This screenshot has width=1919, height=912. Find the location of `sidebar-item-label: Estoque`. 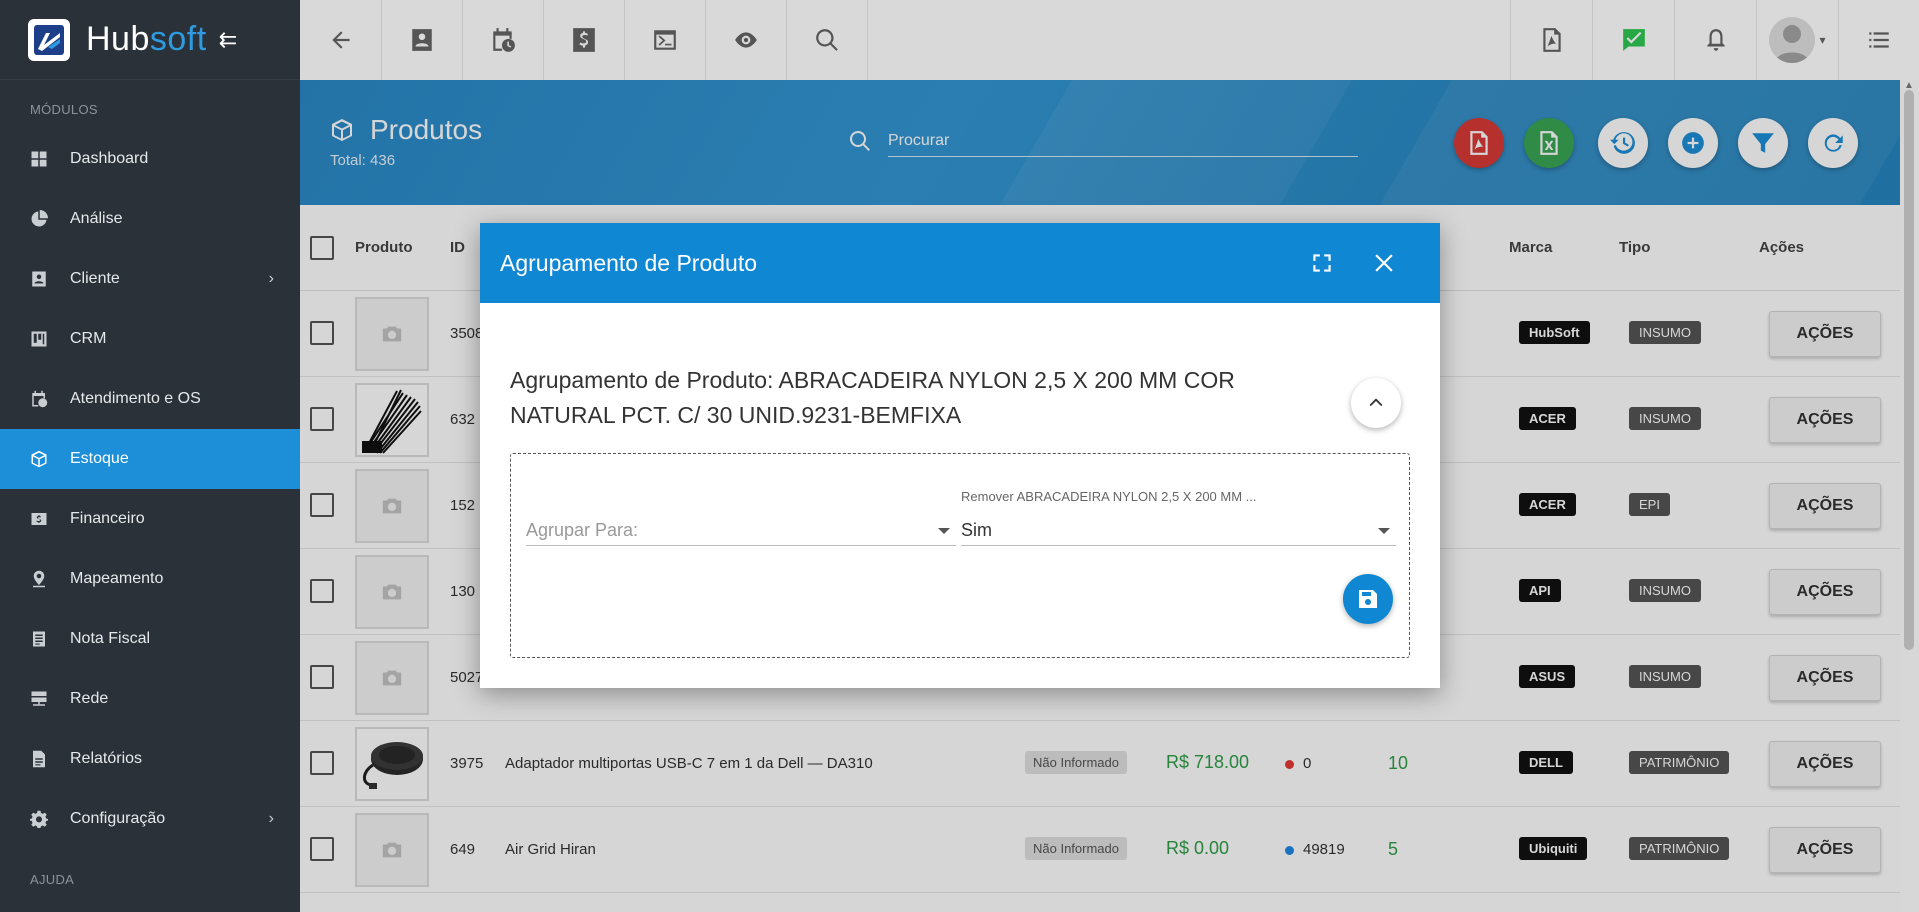

sidebar-item-label: Estoque is located at coordinates (99, 458).